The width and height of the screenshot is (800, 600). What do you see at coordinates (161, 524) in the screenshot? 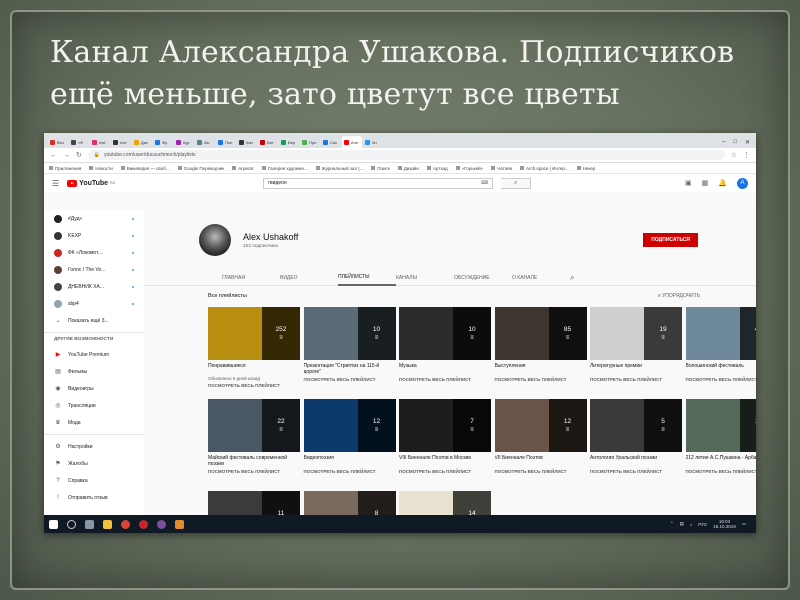
I see `viber-icon` at bounding box center [161, 524].